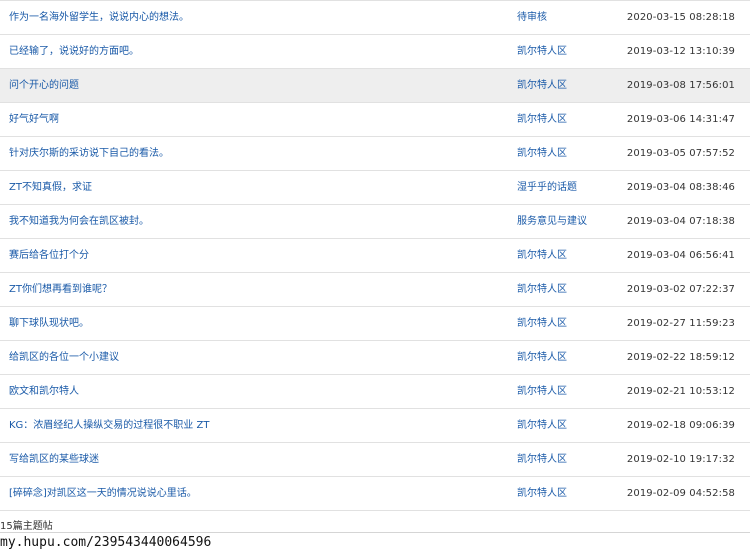 The height and width of the screenshot is (556, 750). Describe the element at coordinates (99, 17) in the screenshot. I see `post-title-link: 作为一名海外留学生，说说内心的想法。` at that location.